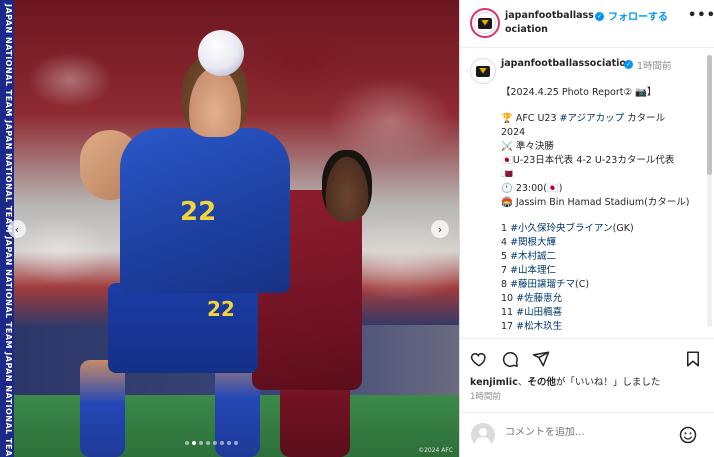 The height and width of the screenshot is (457, 714). I want to click on player-shorts, so click(183, 328).